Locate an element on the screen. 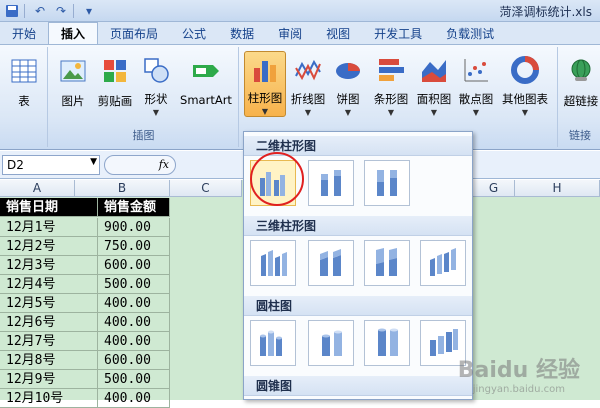  smartart-icon is located at coordinates (206, 71).